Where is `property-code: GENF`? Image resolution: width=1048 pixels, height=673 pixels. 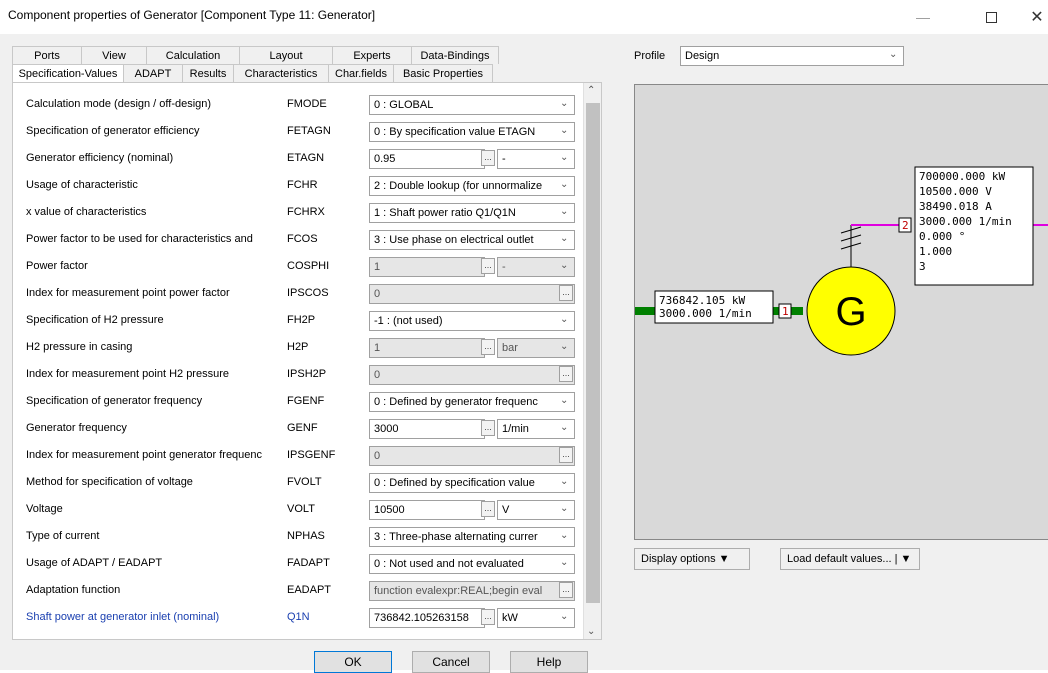 property-code: GENF is located at coordinates (302, 428).